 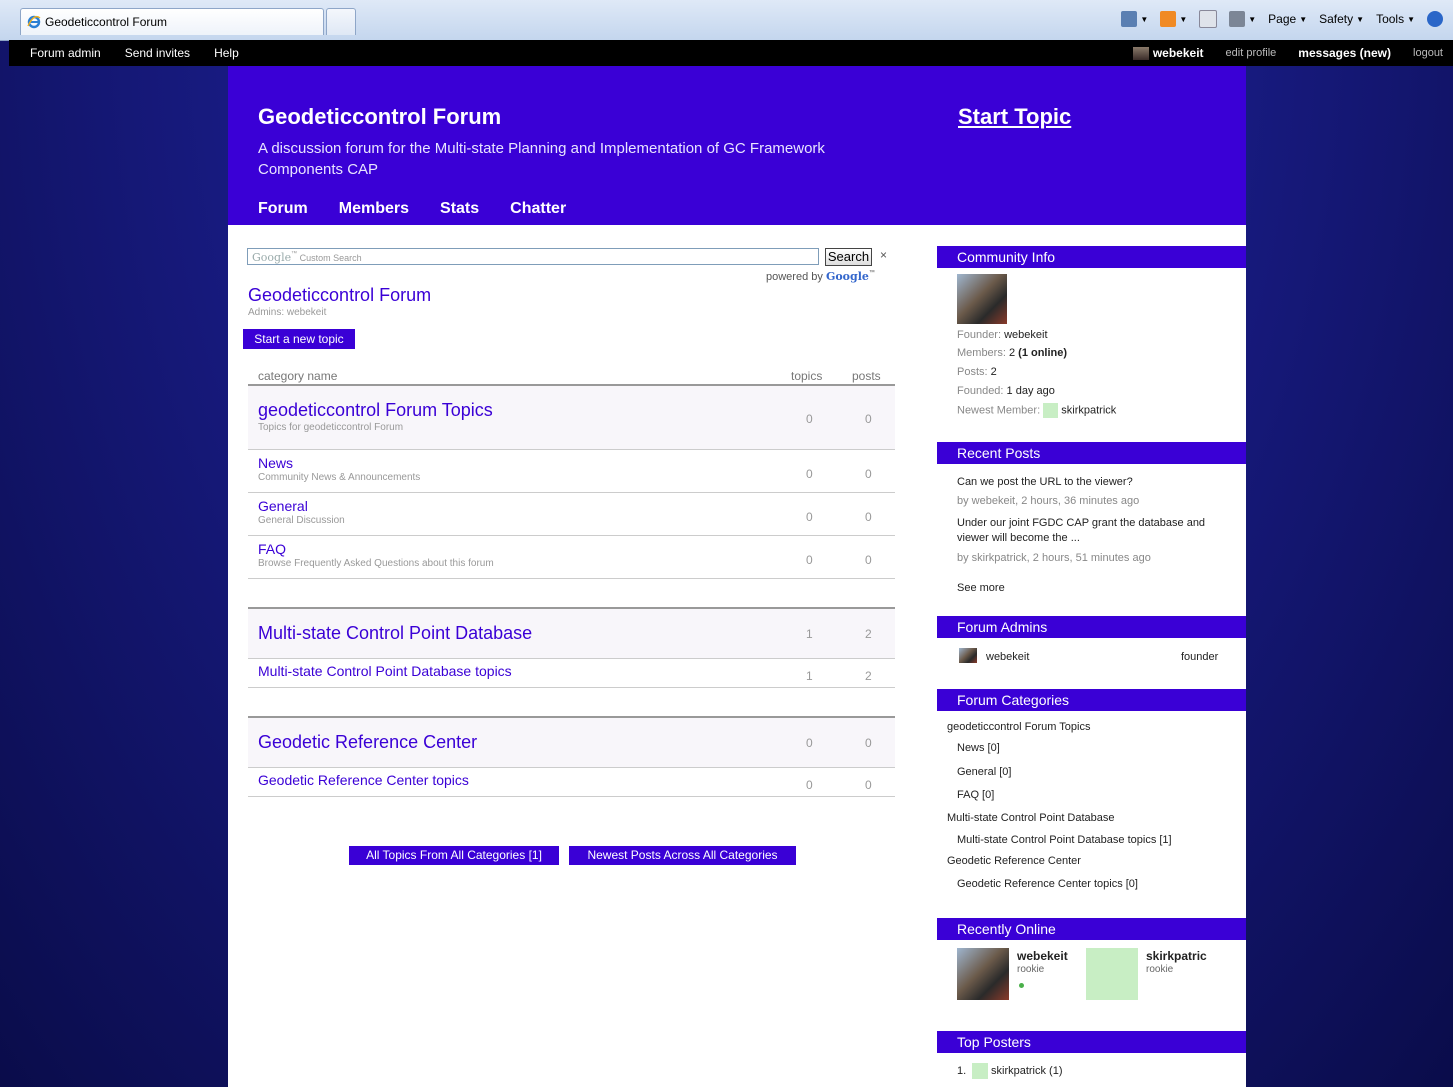 I want to click on category-link: Geodetic Reference Center topics, so click(x=363, y=780).